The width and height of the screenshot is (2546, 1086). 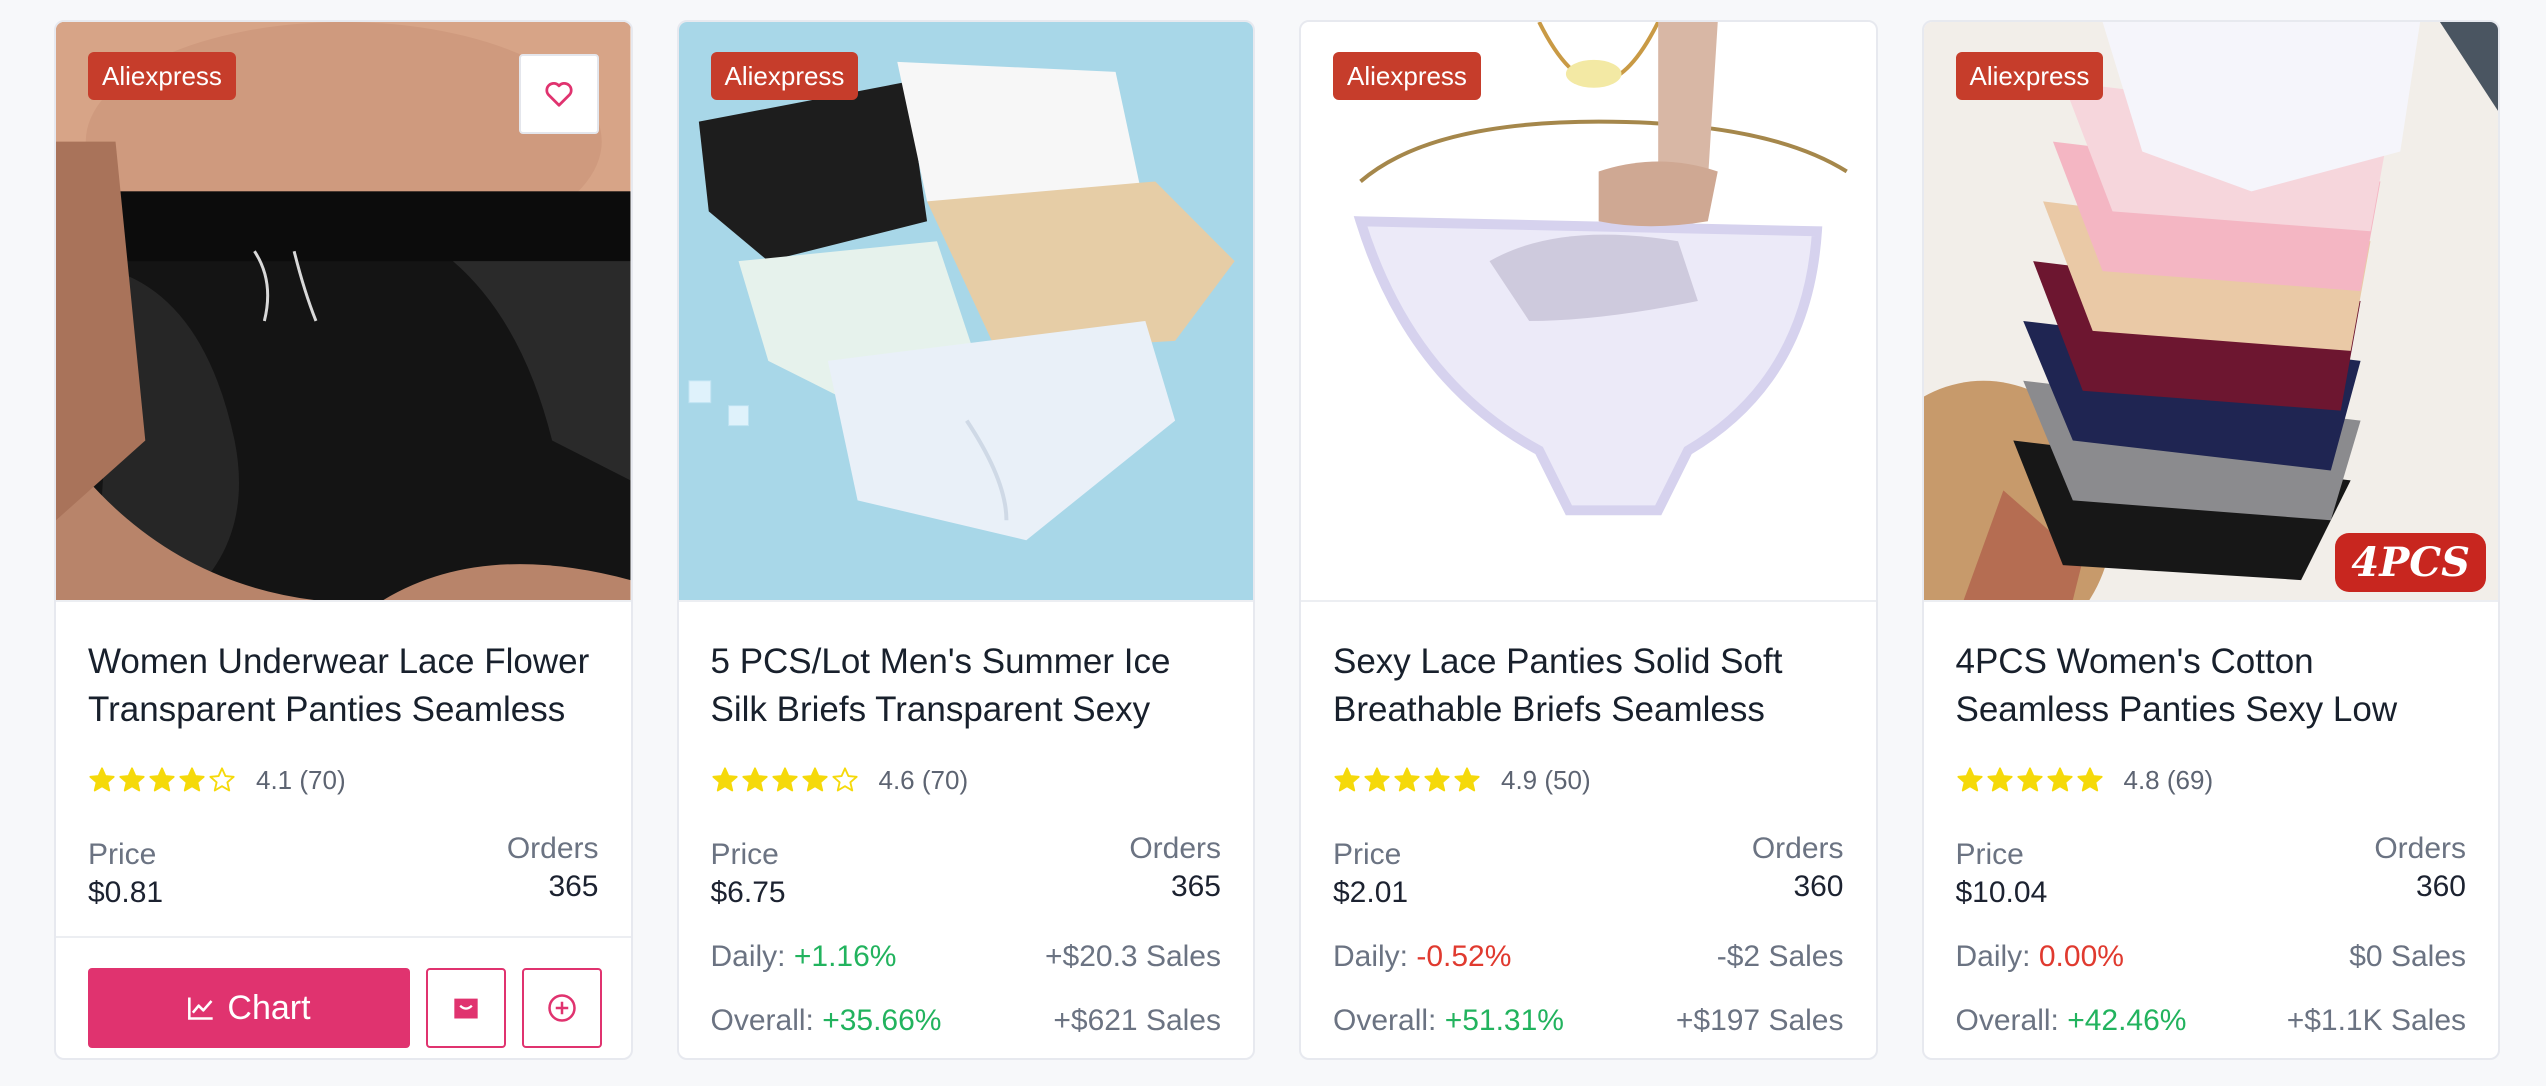 I want to click on rating-text: 4.6 (70), so click(x=923, y=779).